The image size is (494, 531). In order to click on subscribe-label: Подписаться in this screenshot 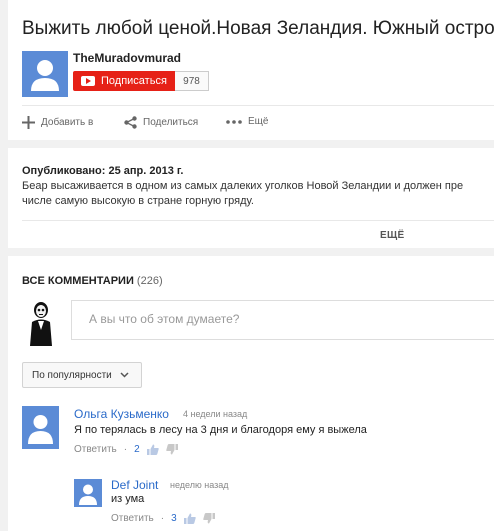, I will do `click(134, 81)`.